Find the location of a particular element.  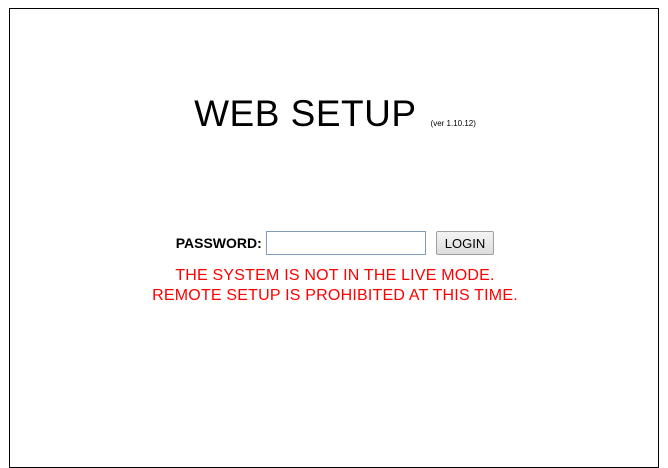

password-label: PASSWORD: is located at coordinates (218, 243).